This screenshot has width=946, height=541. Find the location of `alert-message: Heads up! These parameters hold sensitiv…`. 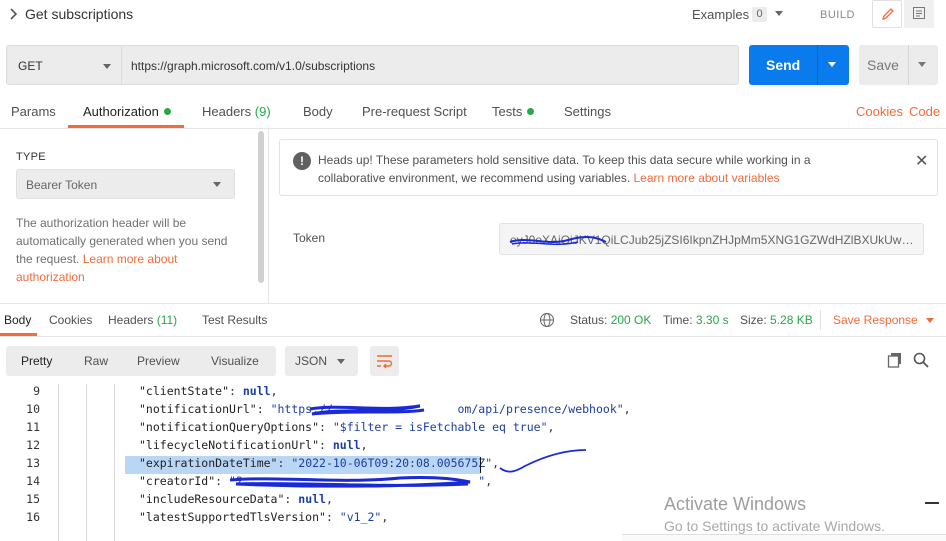

alert-message: Heads up! These parameters hold sensitiv… is located at coordinates (588, 169).